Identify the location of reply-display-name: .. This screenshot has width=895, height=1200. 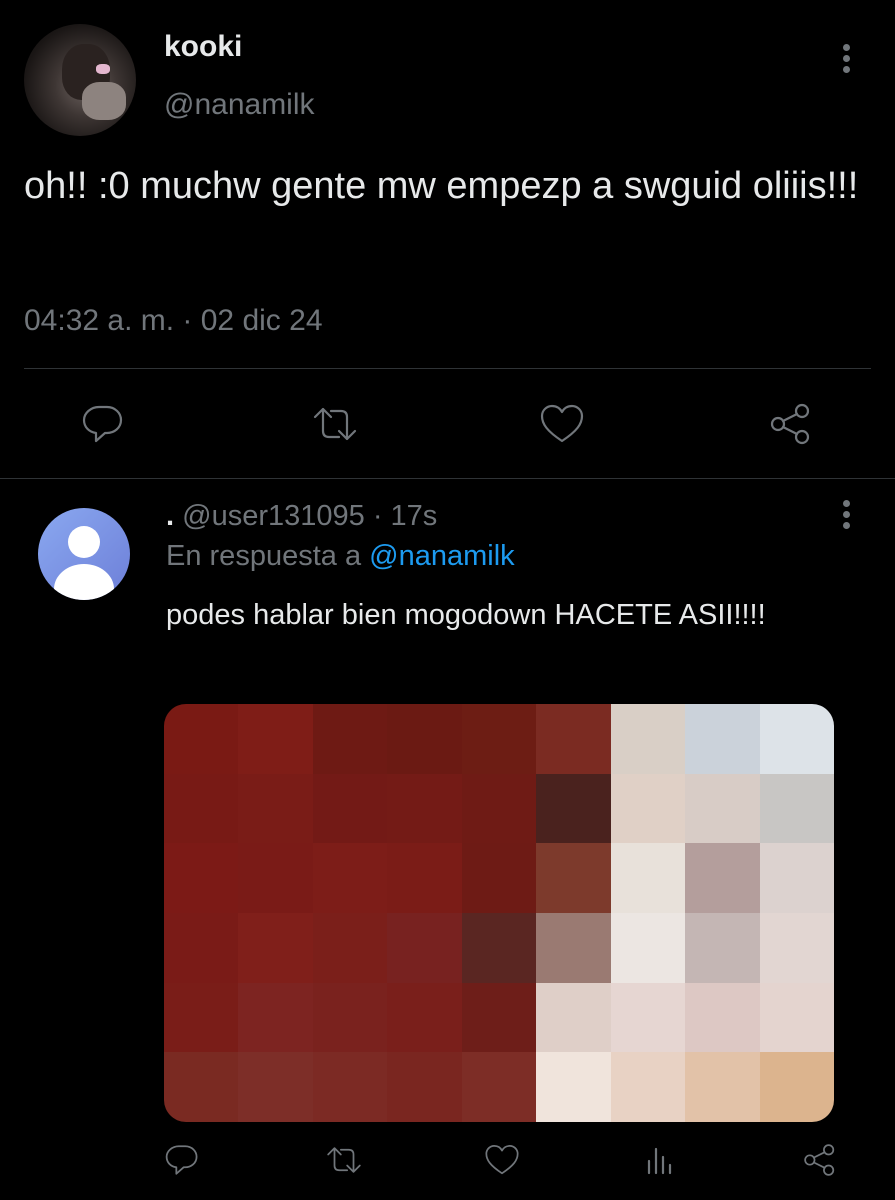
(170, 516).